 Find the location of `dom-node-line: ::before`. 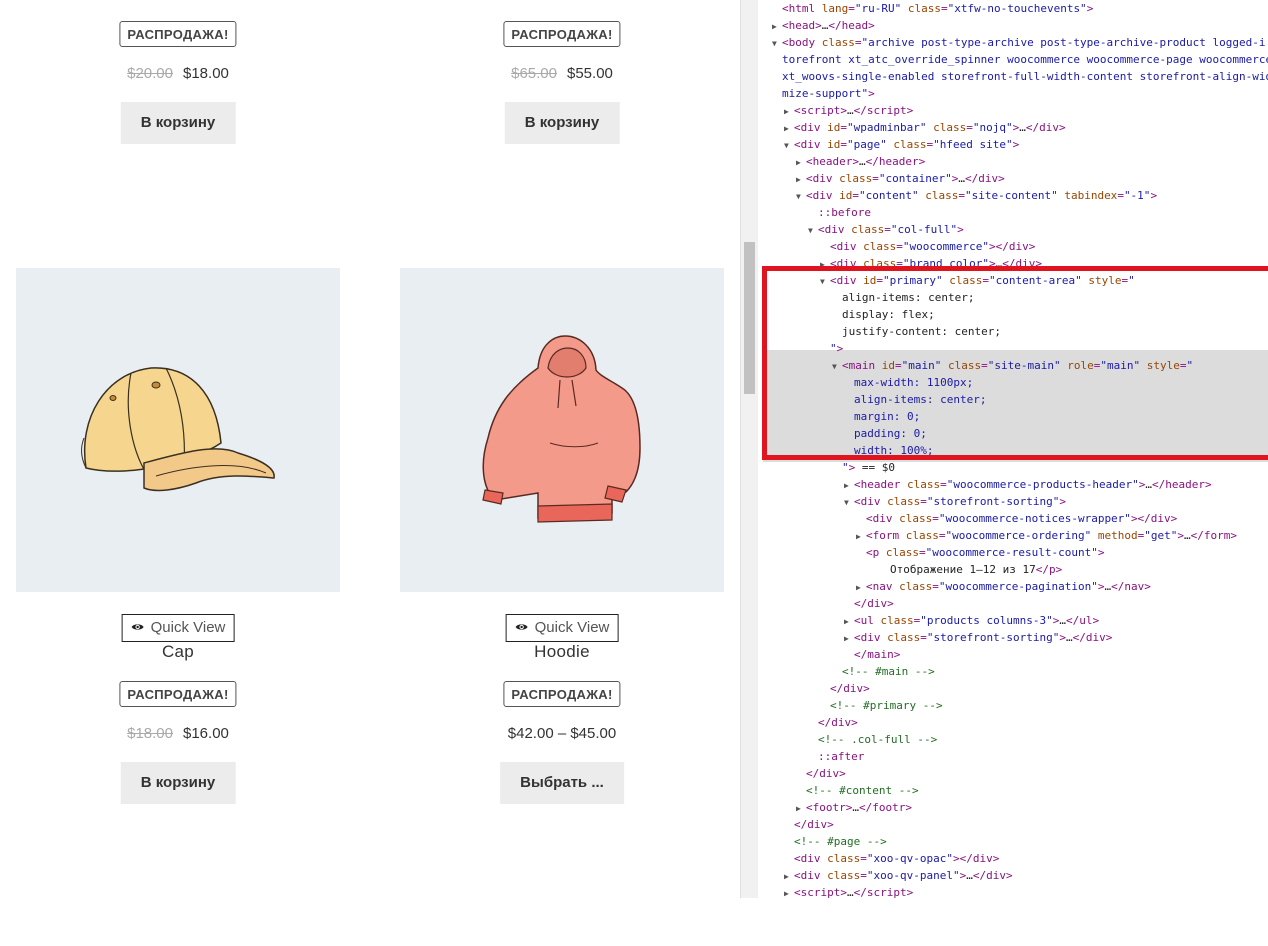

dom-node-line: ::before is located at coordinates (839, 212).